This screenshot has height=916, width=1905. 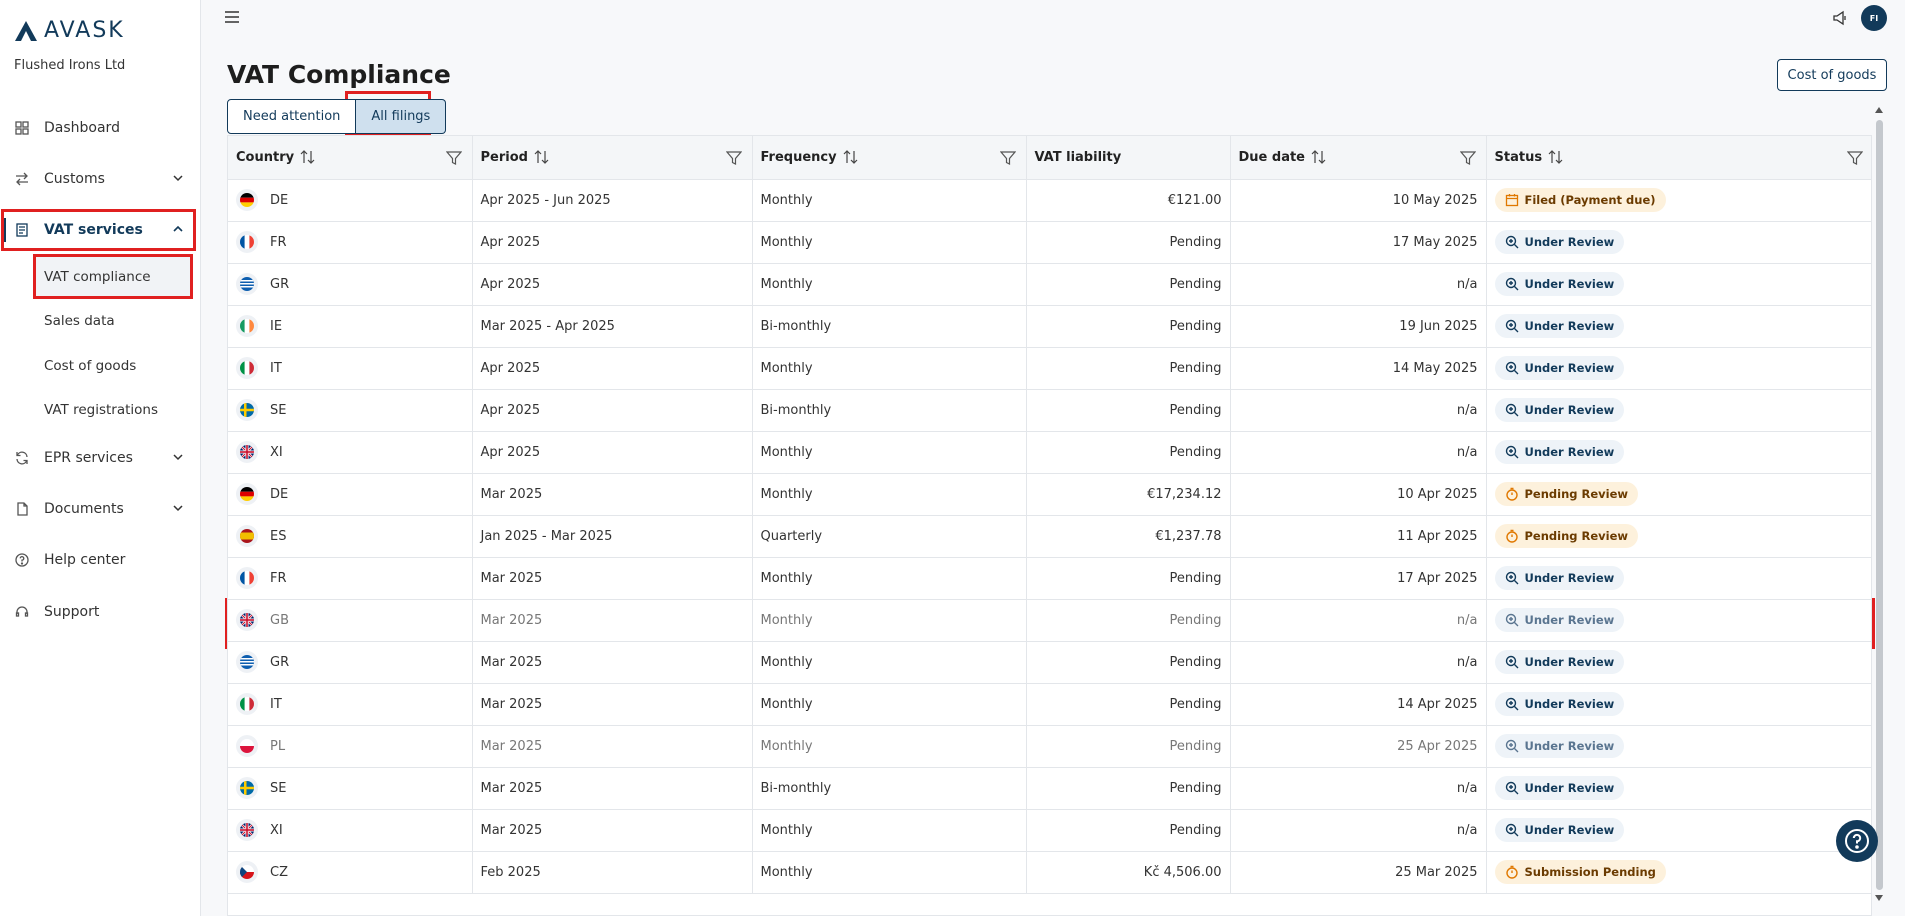 I want to click on tab-all-filings: All filings, so click(x=401, y=116).